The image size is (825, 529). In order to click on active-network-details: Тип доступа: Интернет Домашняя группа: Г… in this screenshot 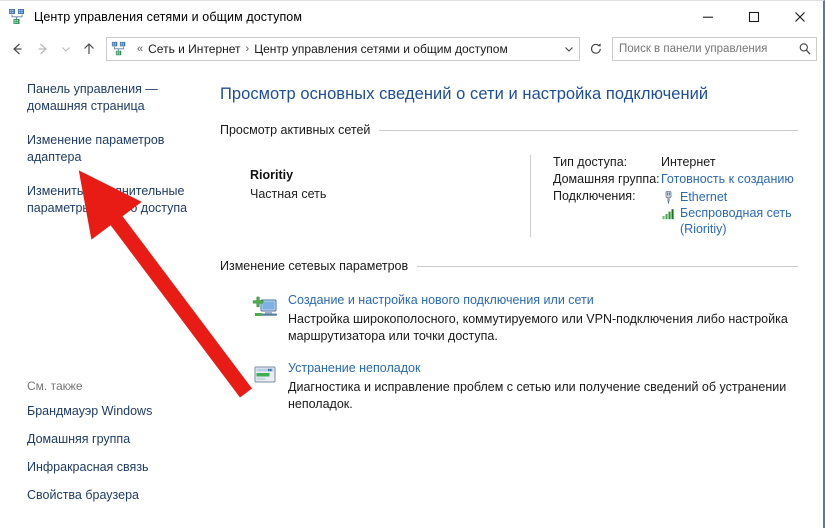, I will do `click(664, 196)`.